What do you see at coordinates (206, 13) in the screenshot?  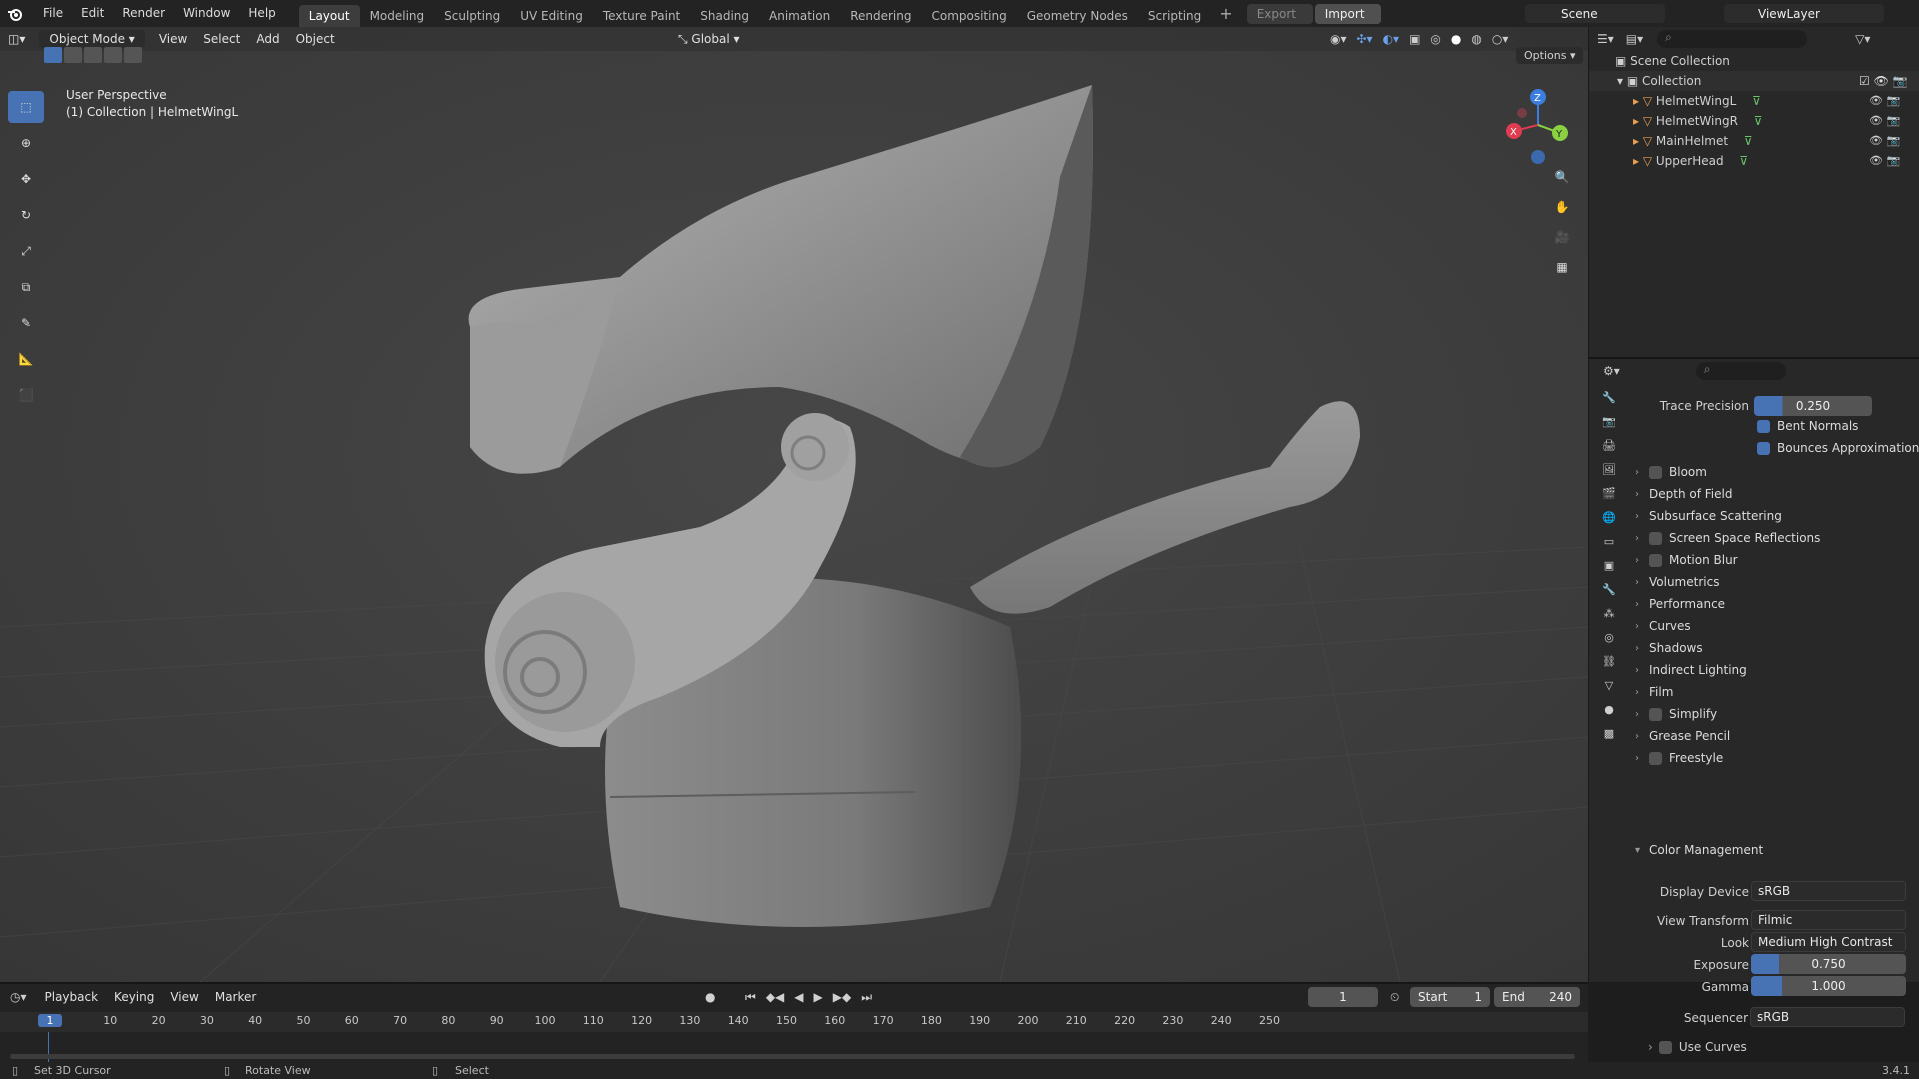 I see `menu-window: Window` at bounding box center [206, 13].